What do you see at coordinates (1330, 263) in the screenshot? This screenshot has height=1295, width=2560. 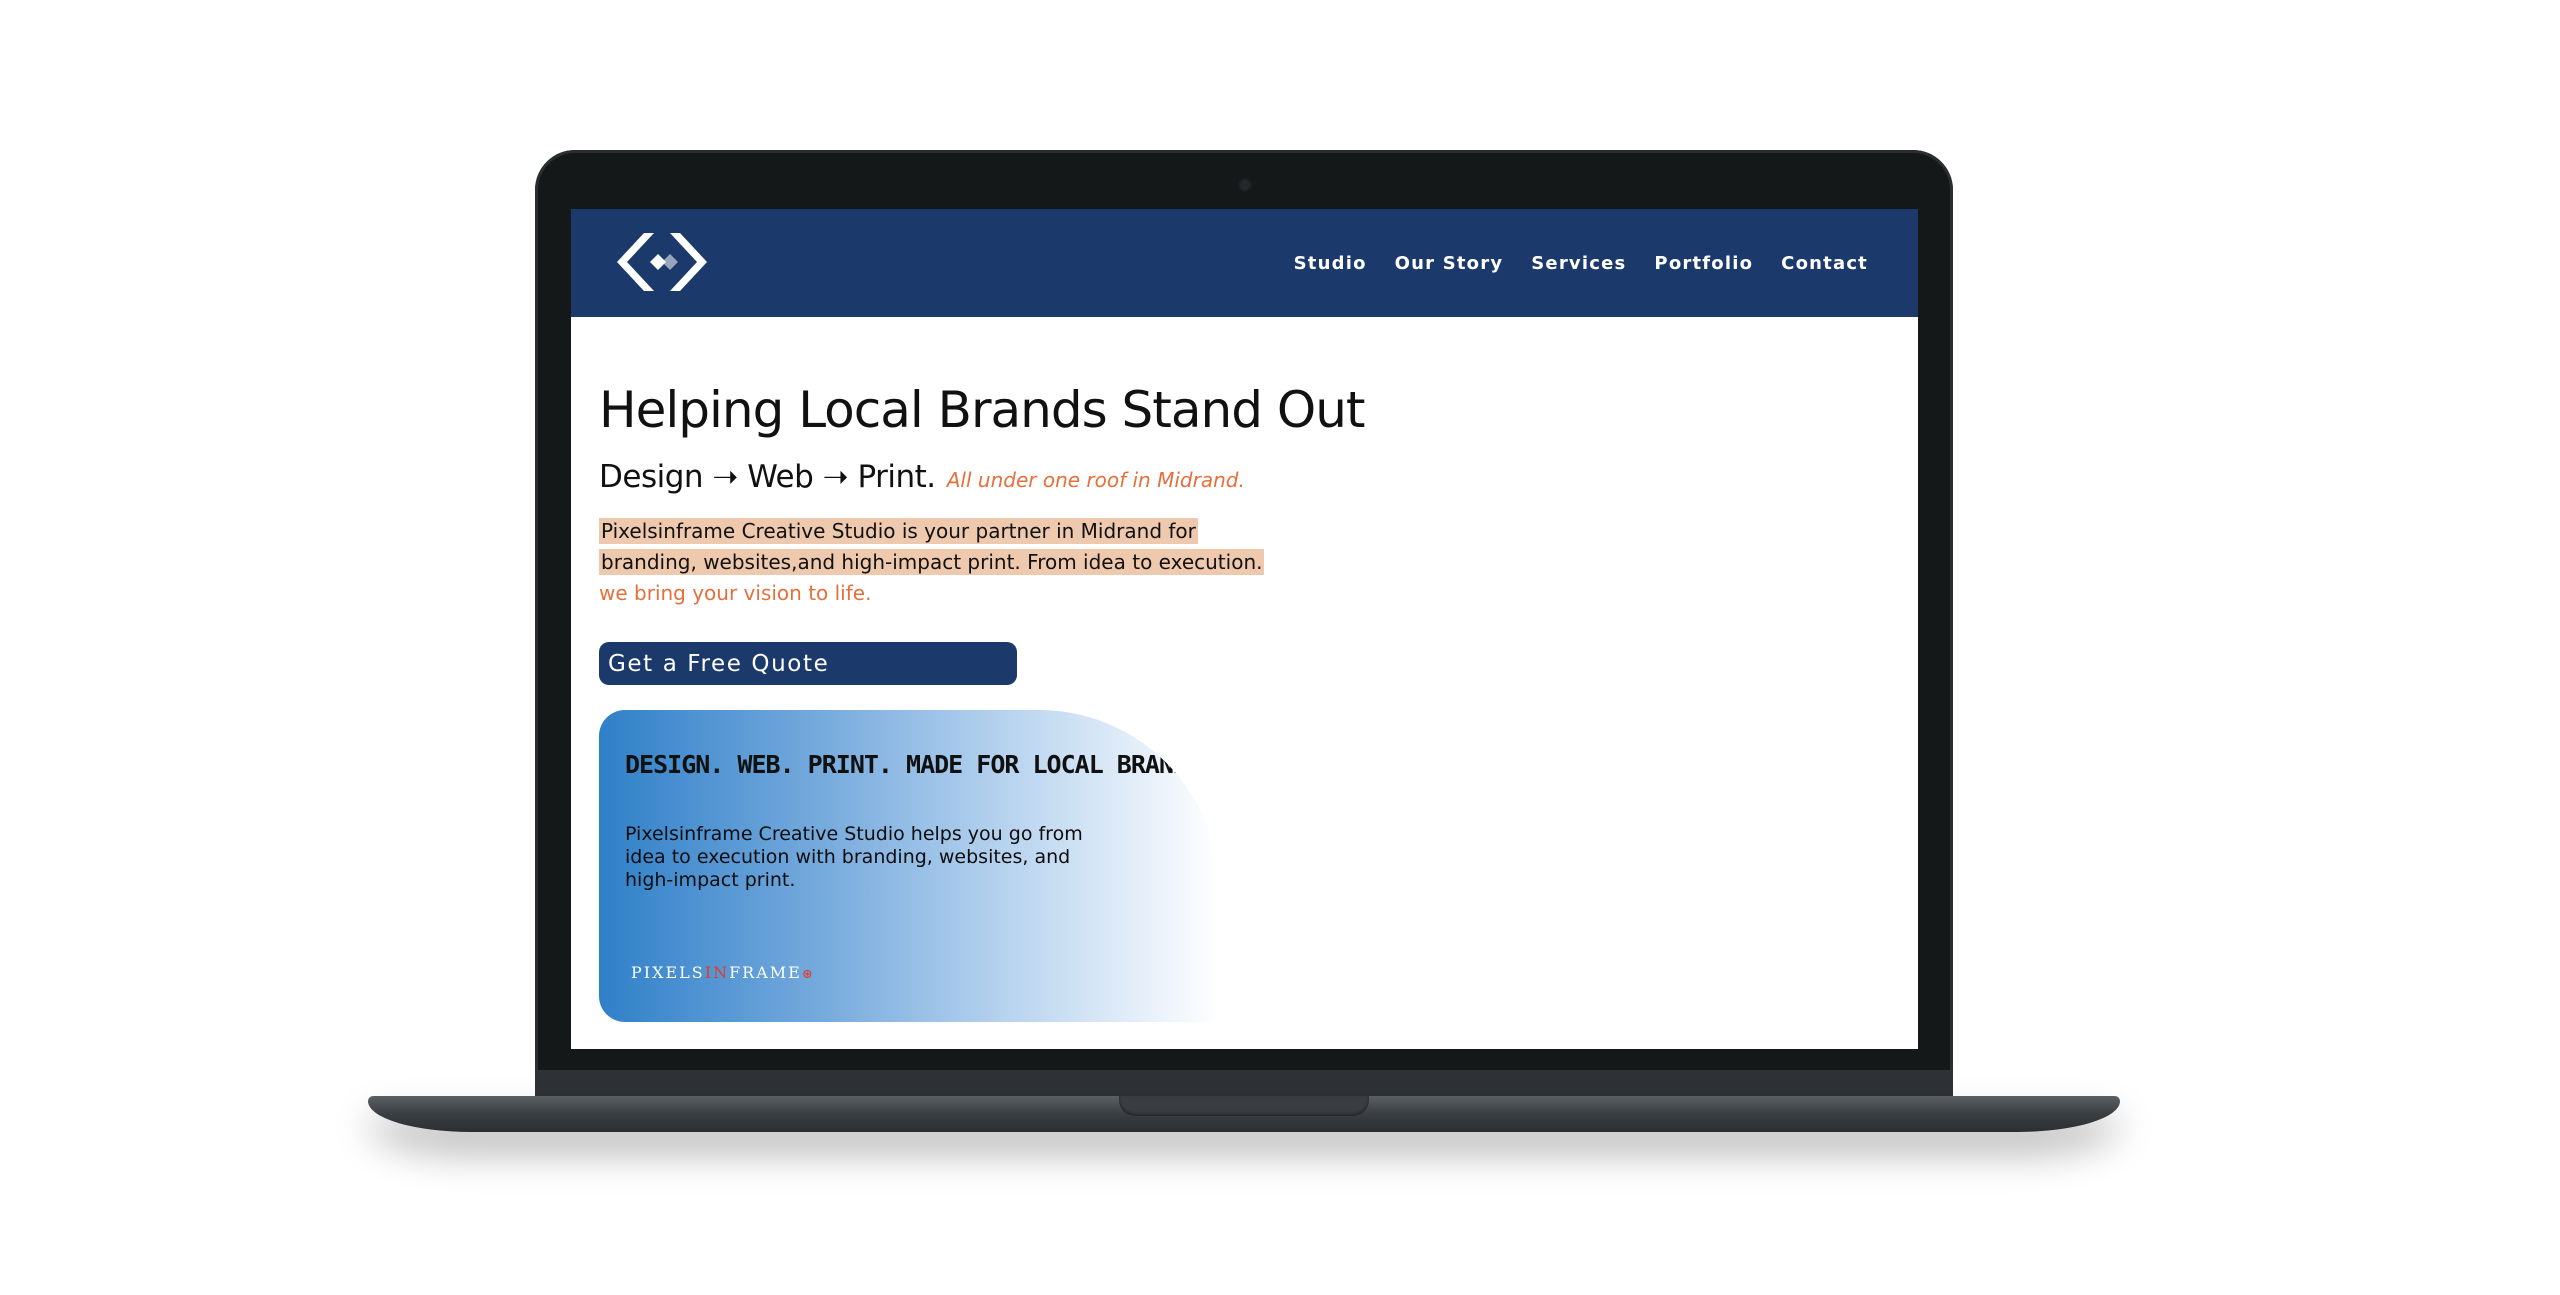 I see `nav-studio: Studio` at bounding box center [1330, 263].